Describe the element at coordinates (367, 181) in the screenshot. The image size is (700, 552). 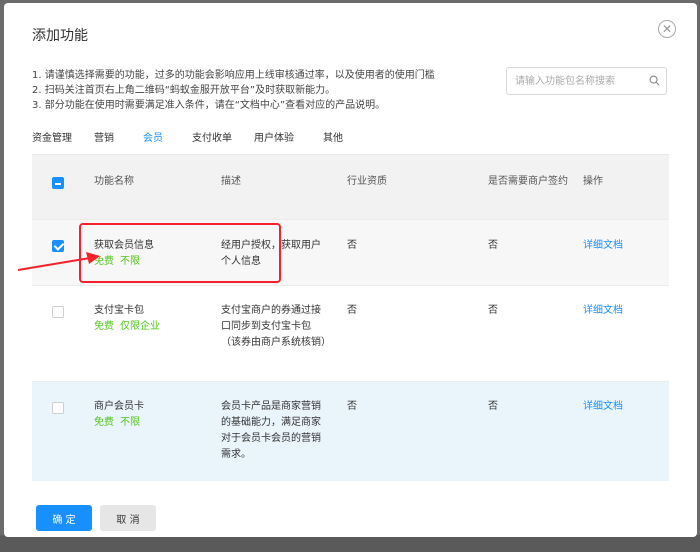
I see `header-industry: 行业资质` at that location.